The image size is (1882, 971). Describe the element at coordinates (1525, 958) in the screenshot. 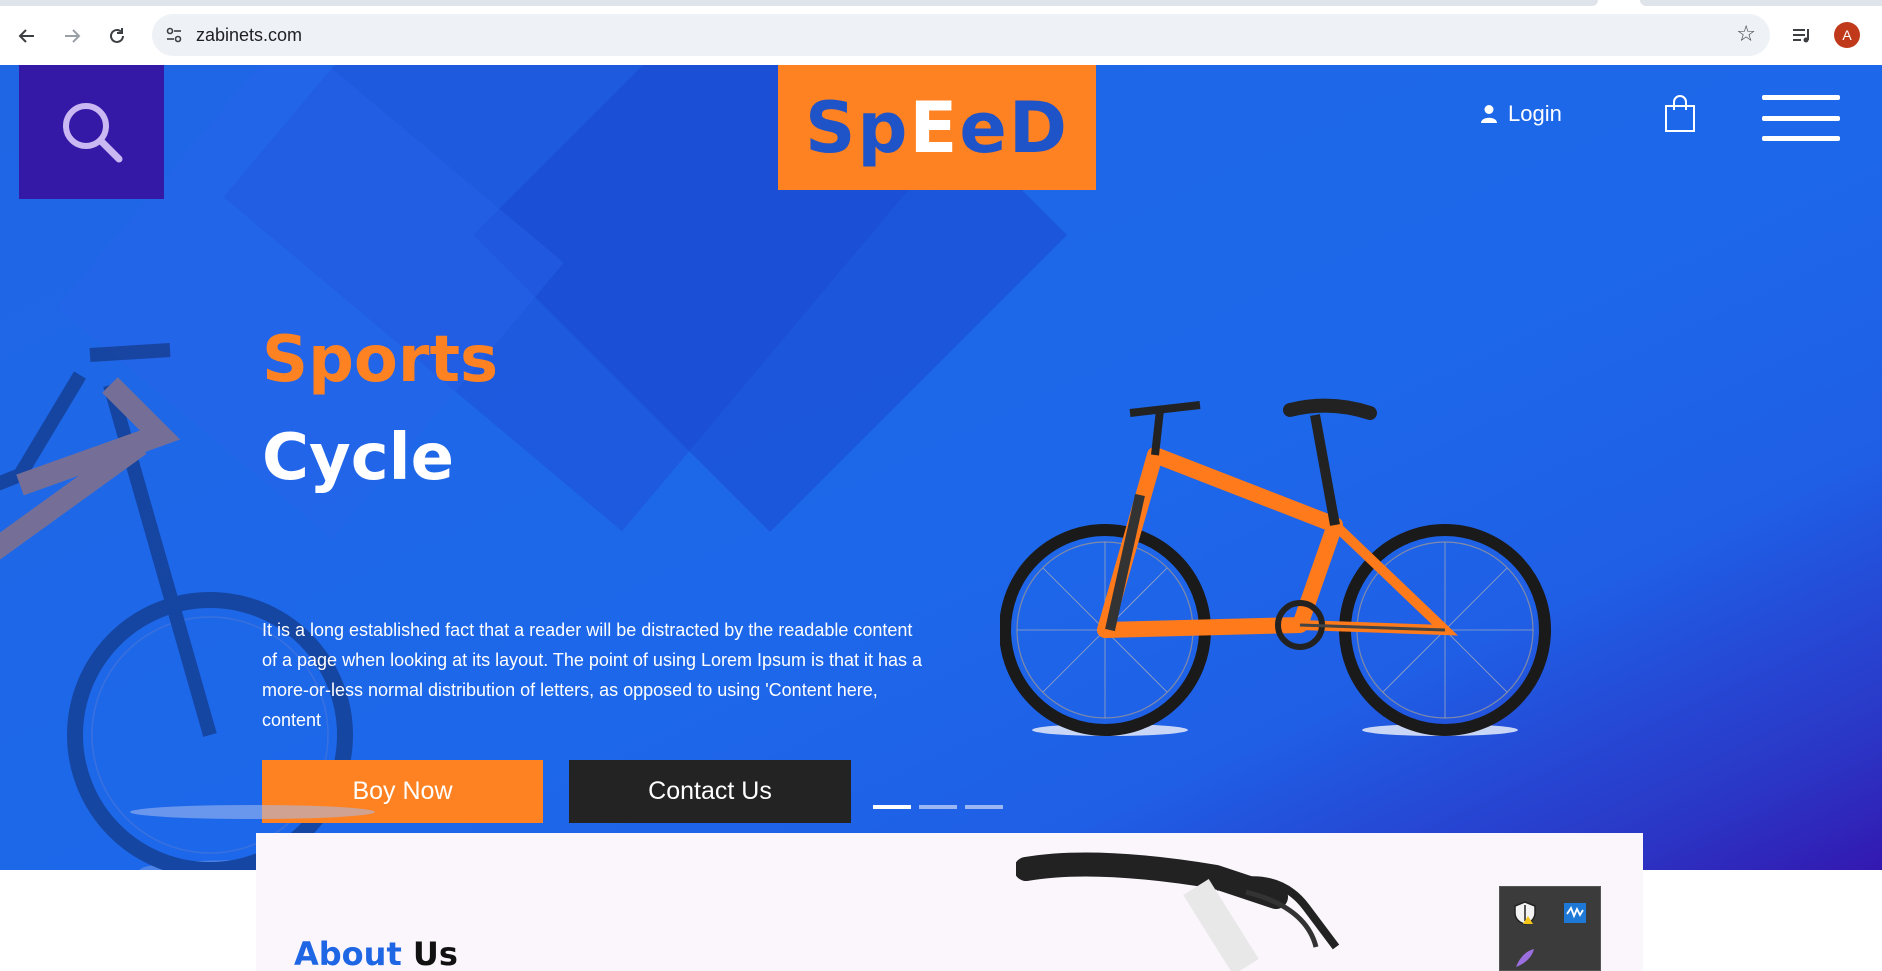

I see `feather-app-icon` at that location.